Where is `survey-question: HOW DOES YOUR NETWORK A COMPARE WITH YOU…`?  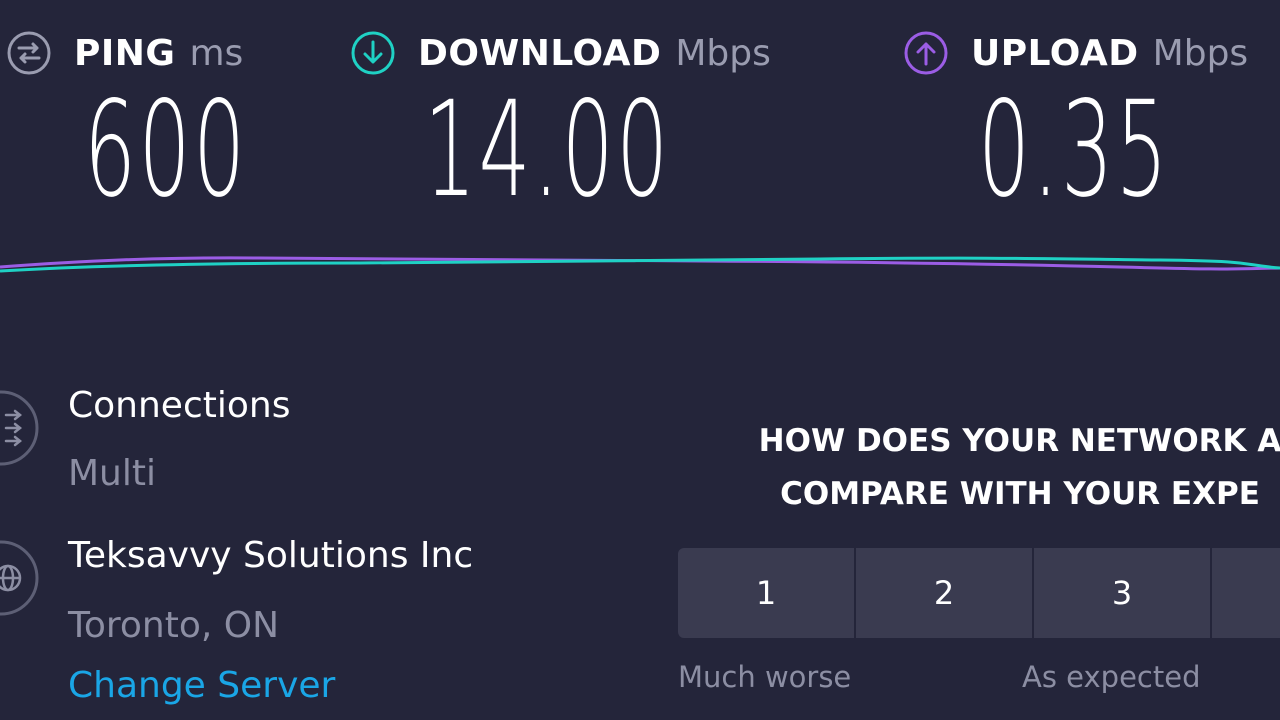
survey-question: HOW DOES YOUR NETWORK A COMPARE WITH YOU… is located at coordinates (990, 468).